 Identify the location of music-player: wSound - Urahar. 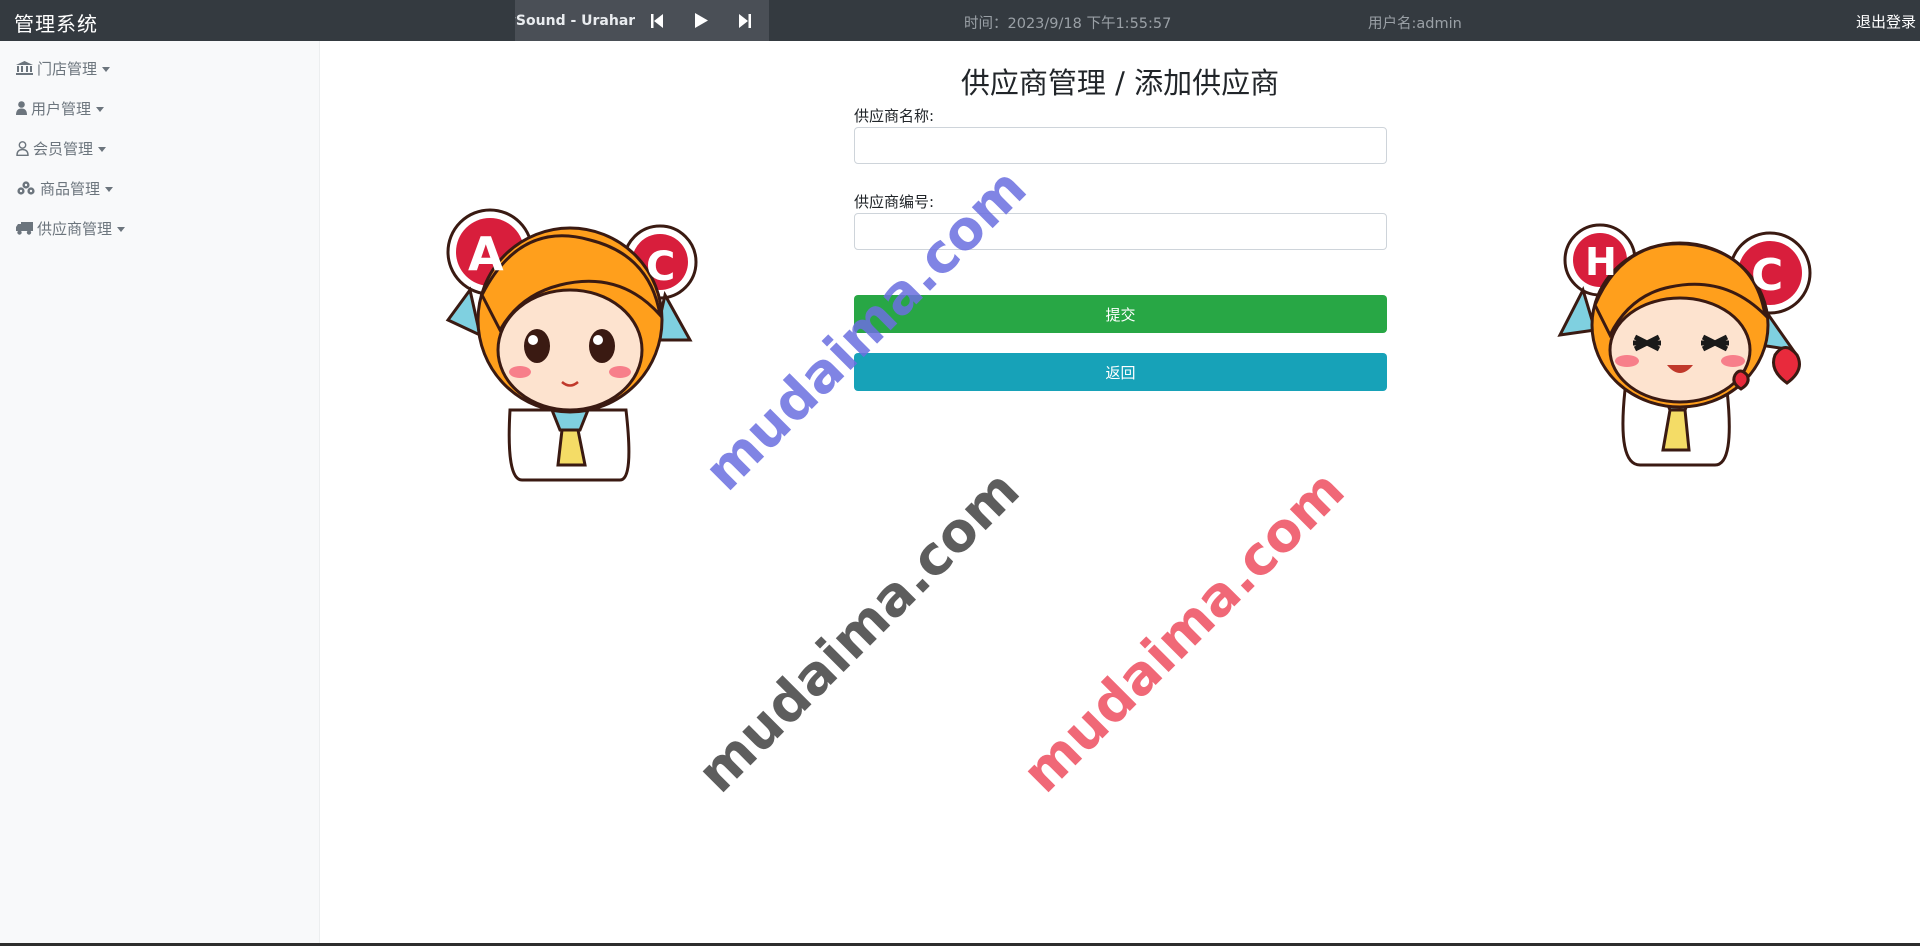
(642, 20).